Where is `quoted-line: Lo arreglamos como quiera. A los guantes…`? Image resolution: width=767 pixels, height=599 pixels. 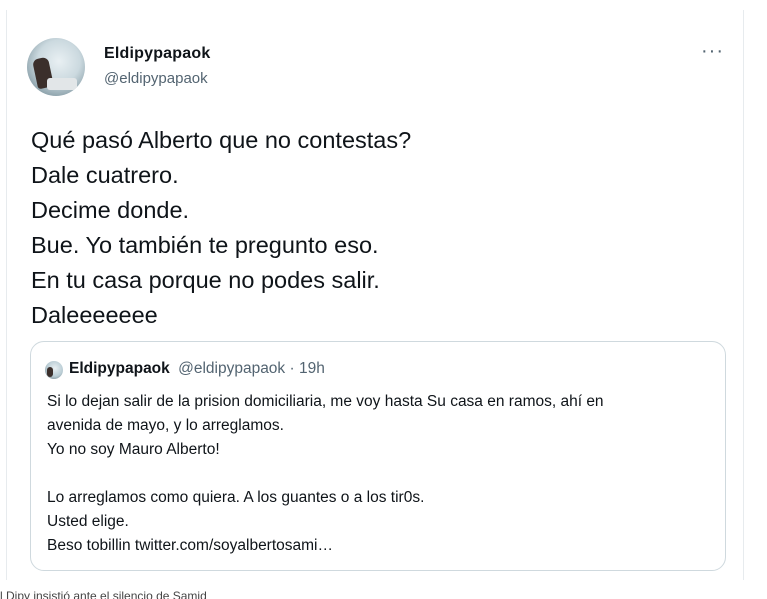
quoted-line: Lo arreglamos como quiera. A los guantes… is located at coordinates (236, 497).